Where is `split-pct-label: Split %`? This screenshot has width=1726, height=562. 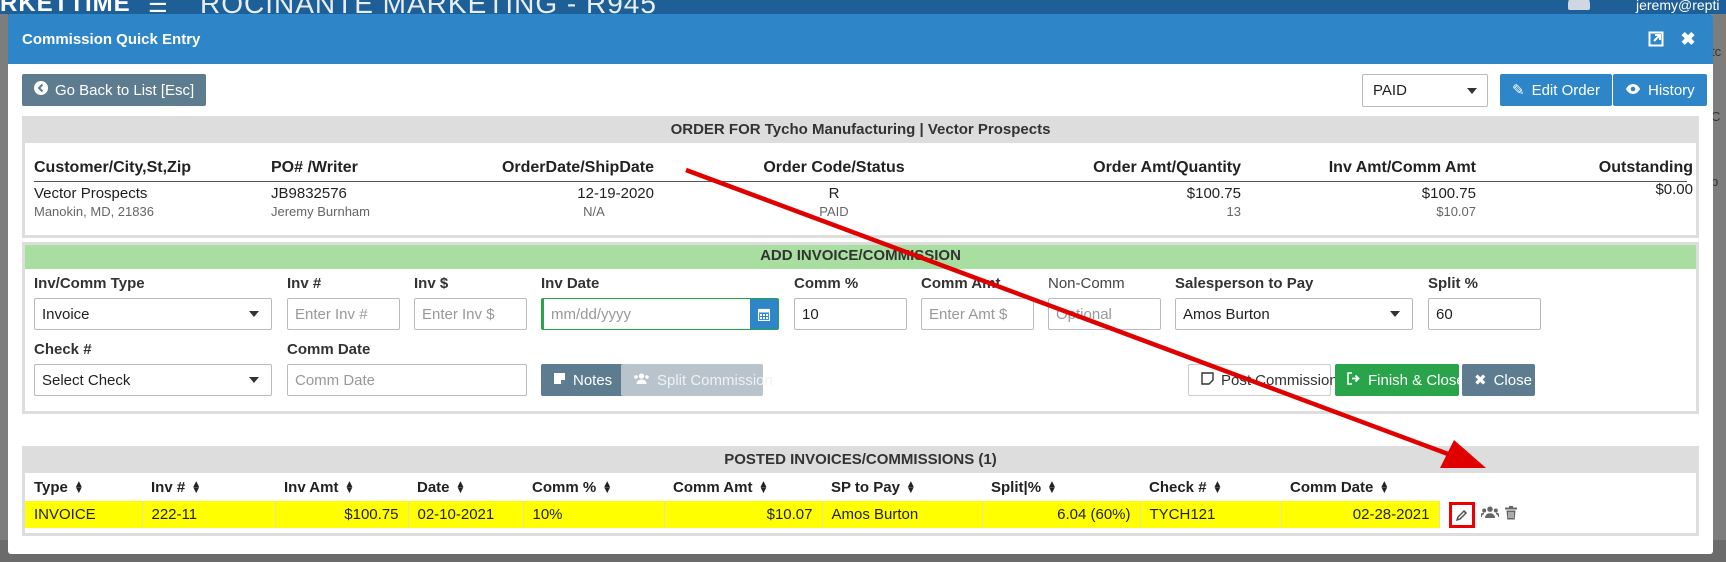
split-pct-label: Split % is located at coordinates (1453, 283).